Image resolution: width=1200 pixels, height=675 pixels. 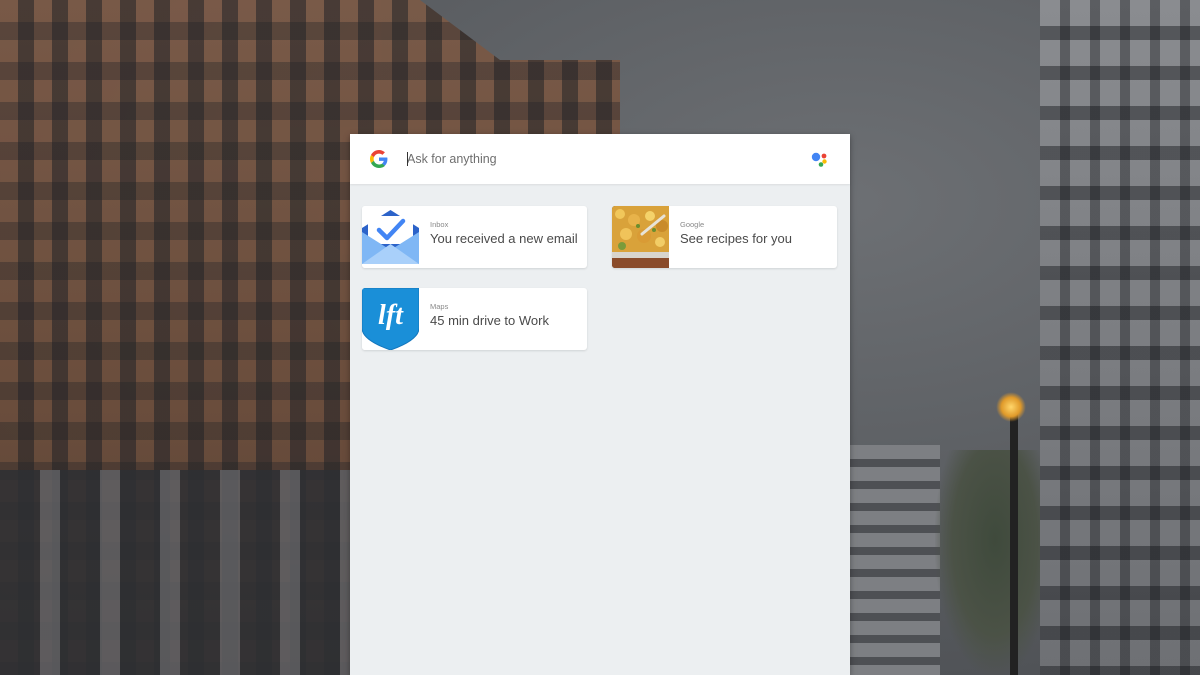 What do you see at coordinates (504, 238) in the screenshot?
I see `card-title: You received a new email` at bounding box center [504, 238].